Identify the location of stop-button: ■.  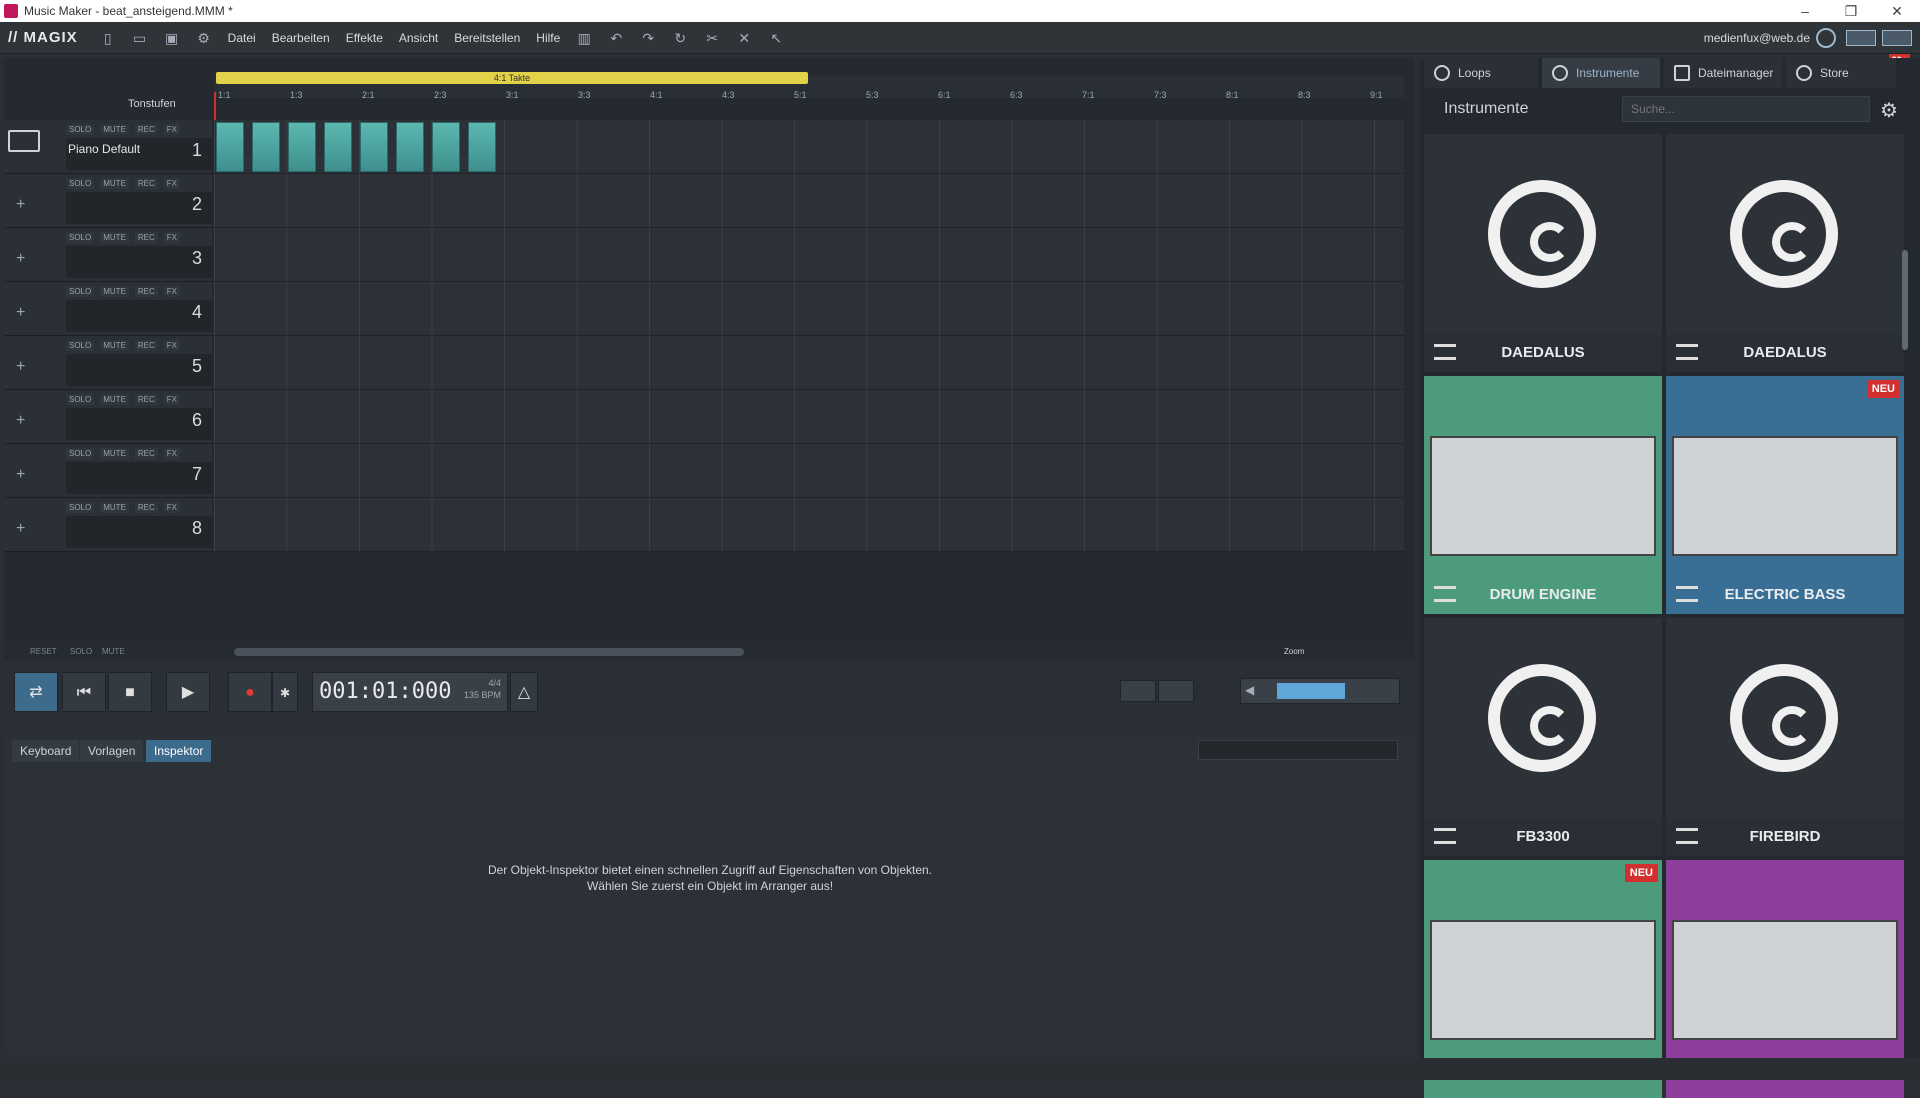
(130, 692).